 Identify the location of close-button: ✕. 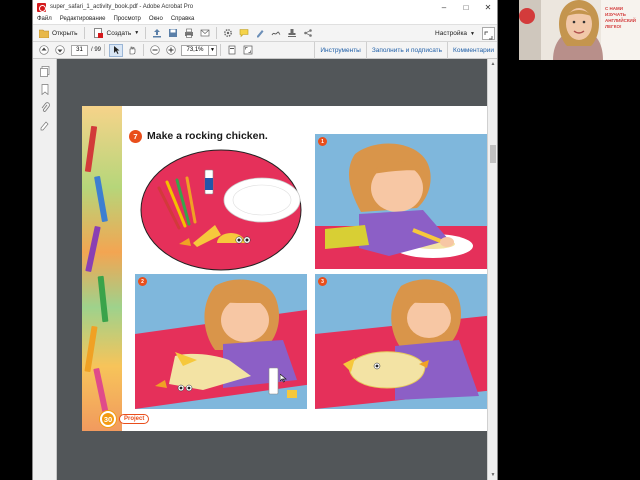
(487, 7).